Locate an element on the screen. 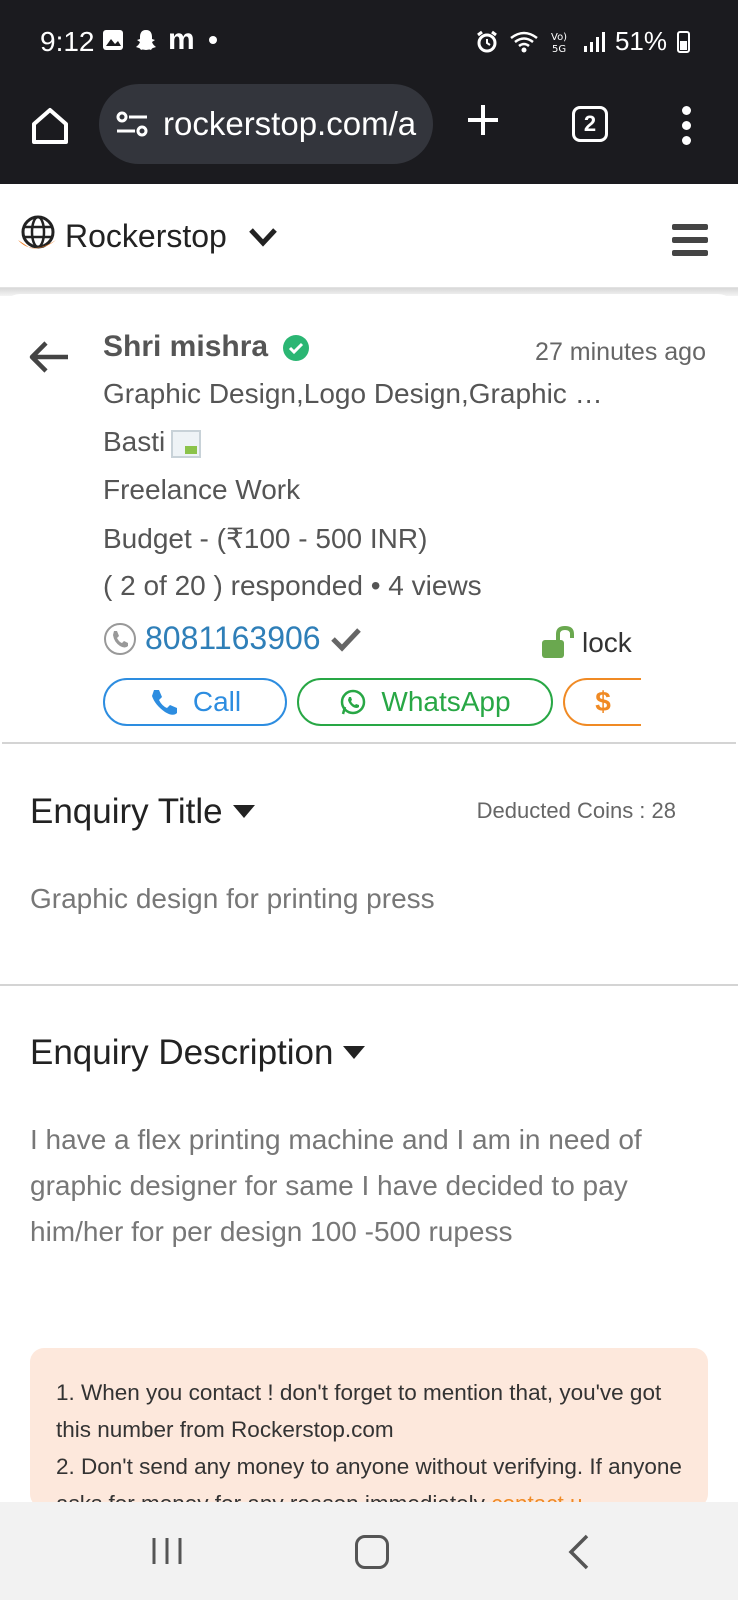  address-bar: rockerstop.com/a is located at coordinates (266, 124).